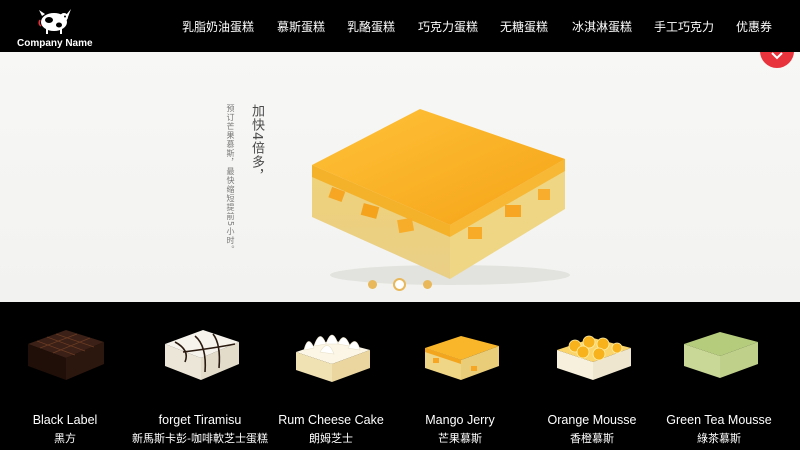 The image size is (800, 450). I want to click on scroll-down-button, so click(777, 60).